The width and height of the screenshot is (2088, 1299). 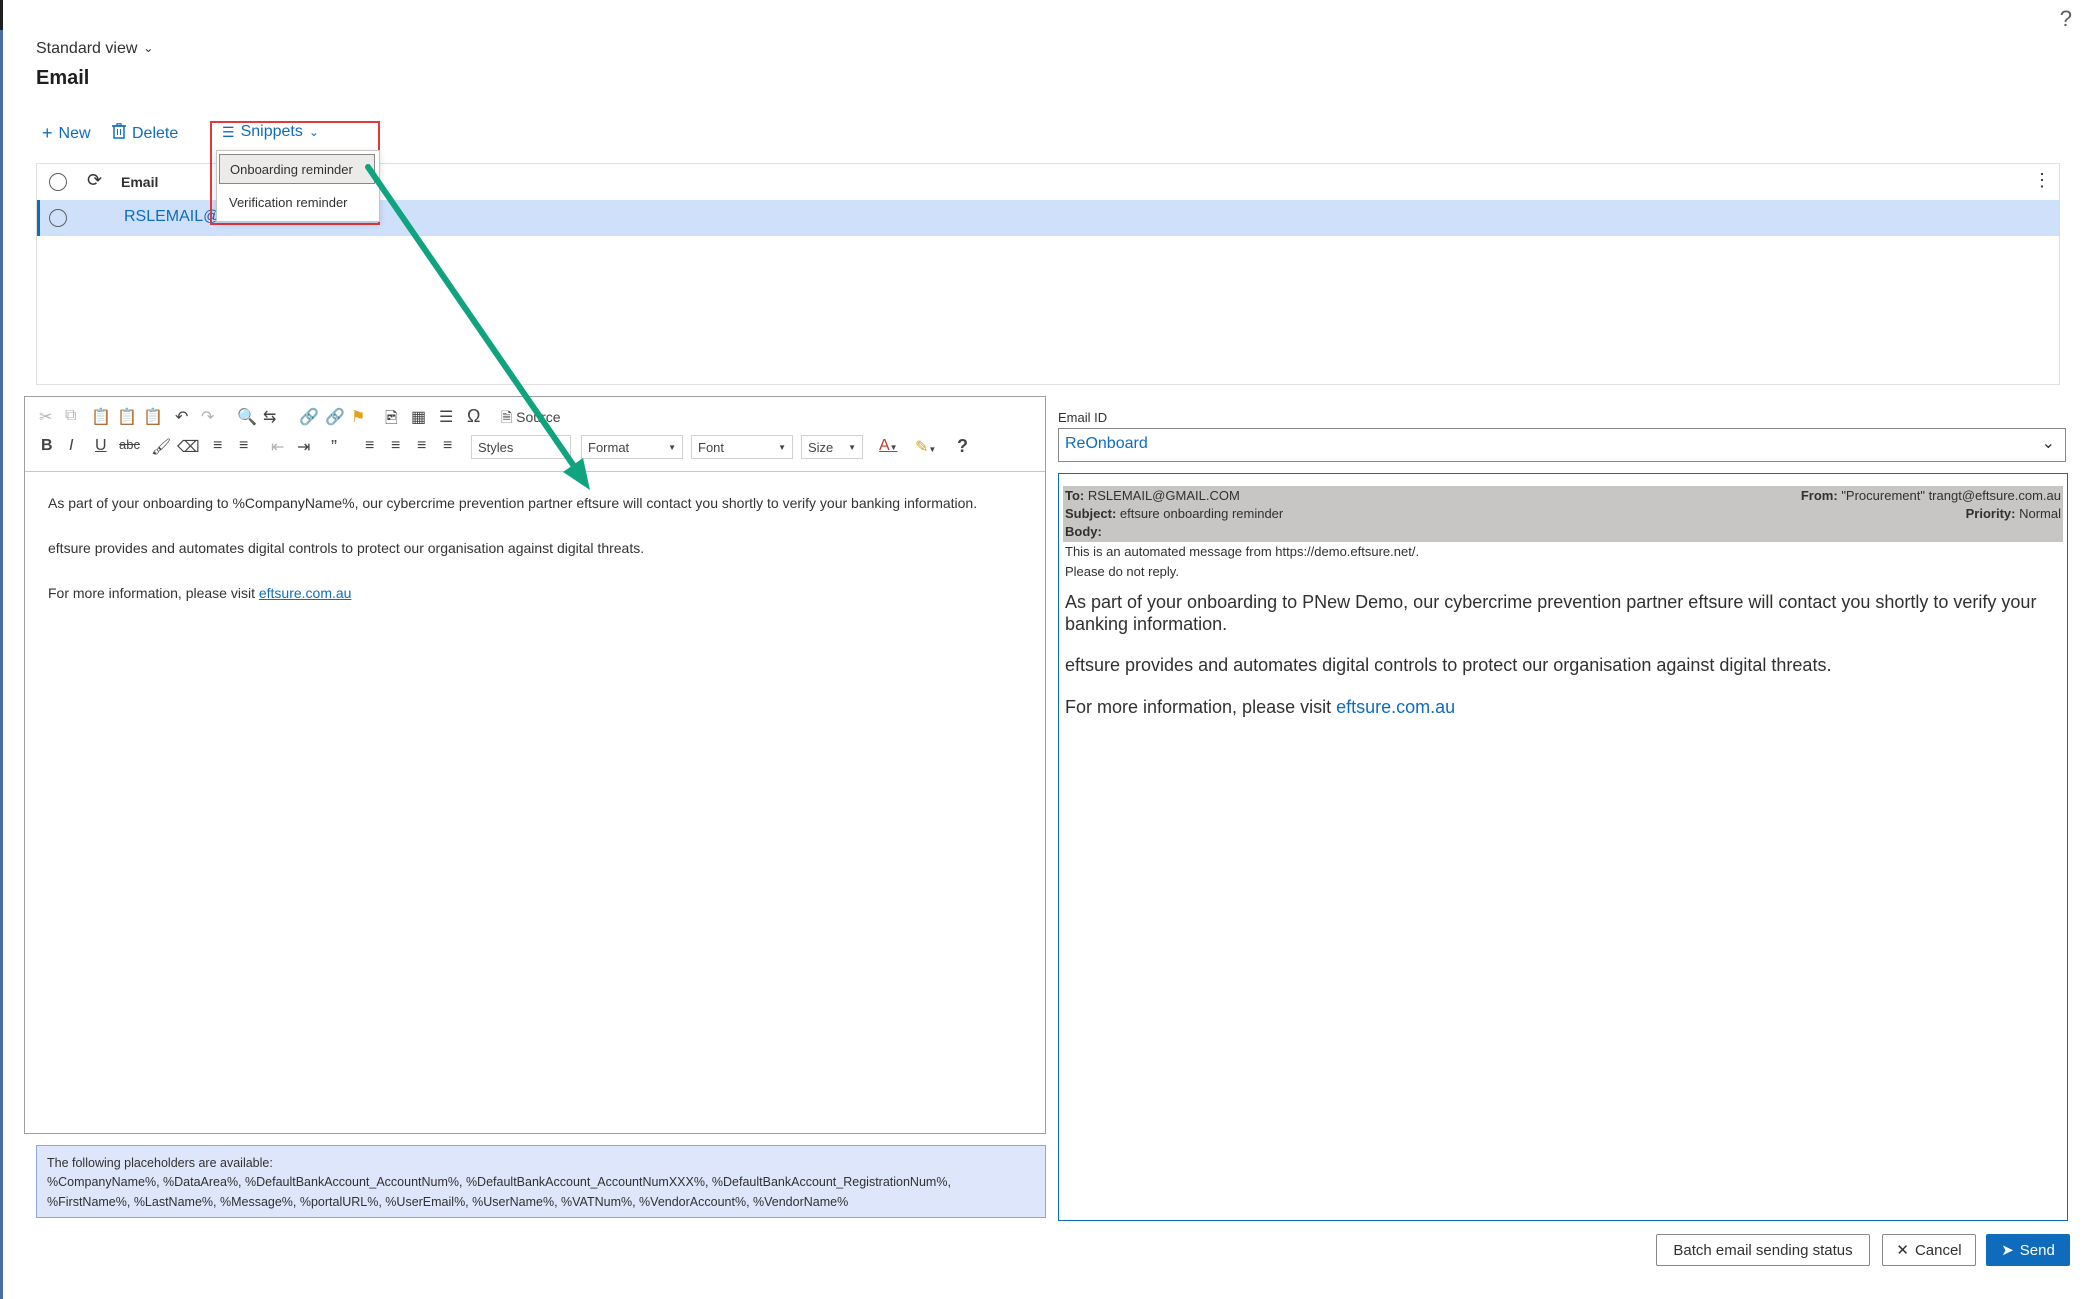 What do you see at coordinates (395, 446) in the screenshot?
I see `align-center-icon: ≡` at bounding box center [395, 446].